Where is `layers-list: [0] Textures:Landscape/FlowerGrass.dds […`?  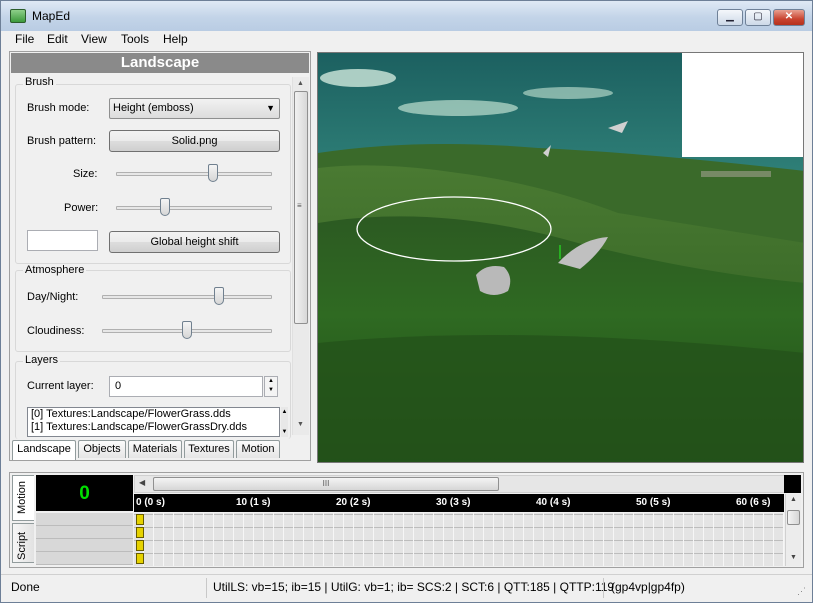
layers-list: [0] Textures:Landscape/FlowerGrass.dds [… is located at coordinates (153, 422).